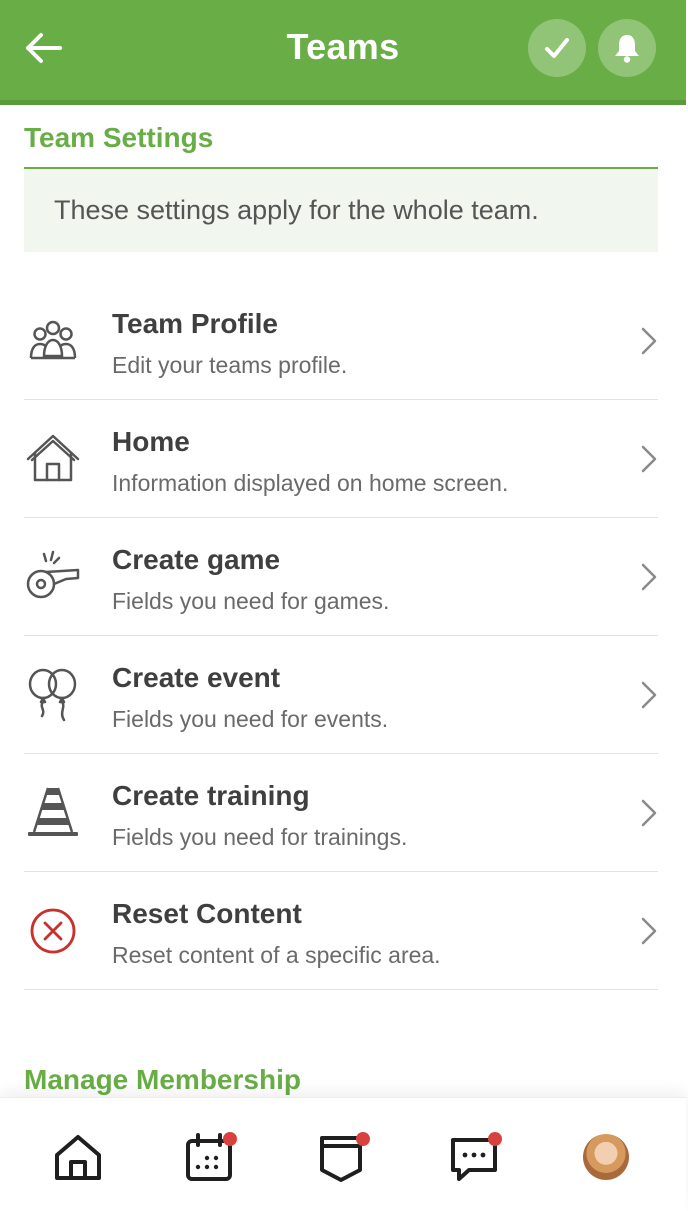 The image size is (688, 1211). What do you see at coordinates (260, 837) in the screenshot?
I see `menu-item-subtitle: Fields you need for trainings.` at bounding box center [260, 837].